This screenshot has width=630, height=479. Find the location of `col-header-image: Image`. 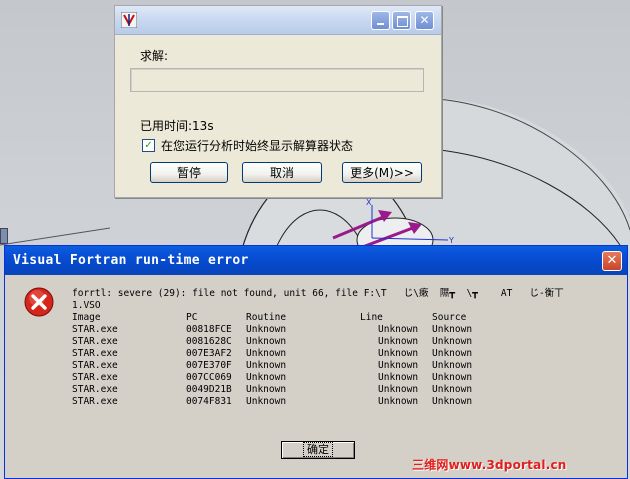

col-header-image: Image is located at coordinates (86, 317).